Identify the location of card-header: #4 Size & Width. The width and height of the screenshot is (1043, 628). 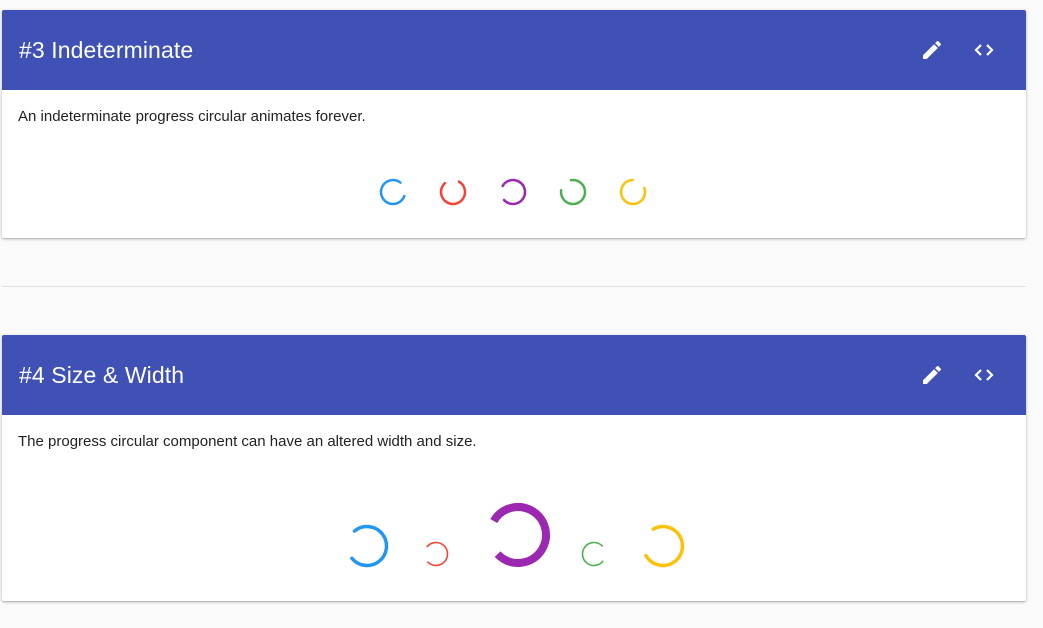
(514, 375).